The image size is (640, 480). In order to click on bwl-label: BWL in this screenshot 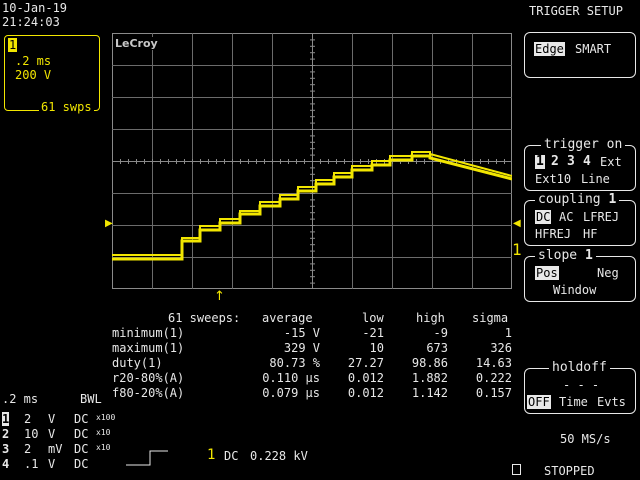, I will do `click(91, 399)`.